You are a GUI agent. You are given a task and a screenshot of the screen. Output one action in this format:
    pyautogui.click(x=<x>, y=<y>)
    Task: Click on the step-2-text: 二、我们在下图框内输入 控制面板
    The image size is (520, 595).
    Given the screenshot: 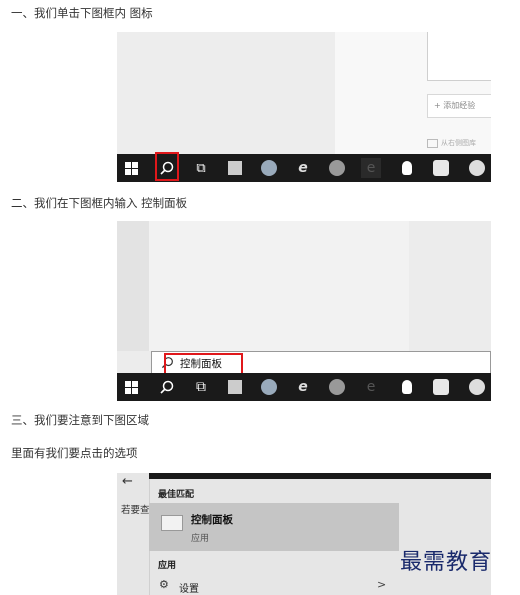 What is the action you would take?
    pyautogui.click(x=99, y=203)
    